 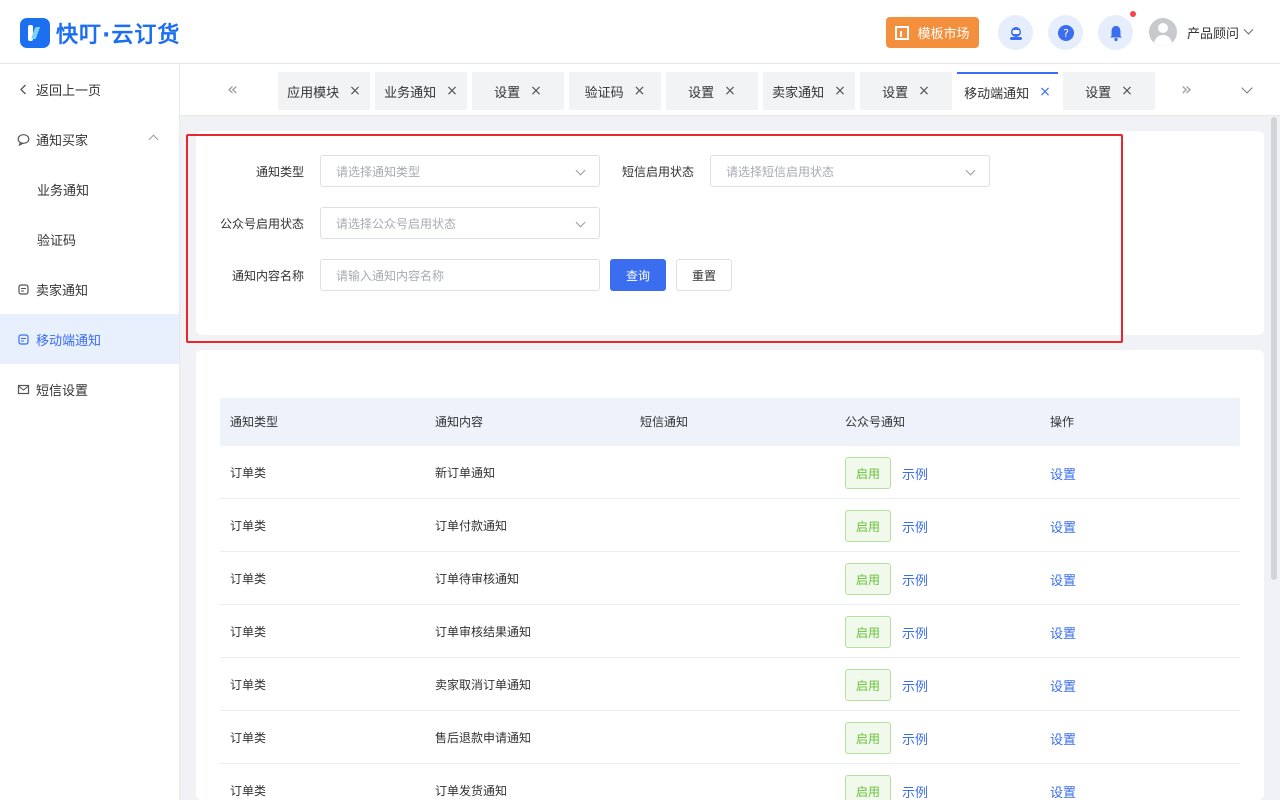 I want to click on help-button: ?, so click(x=1065, y=32).